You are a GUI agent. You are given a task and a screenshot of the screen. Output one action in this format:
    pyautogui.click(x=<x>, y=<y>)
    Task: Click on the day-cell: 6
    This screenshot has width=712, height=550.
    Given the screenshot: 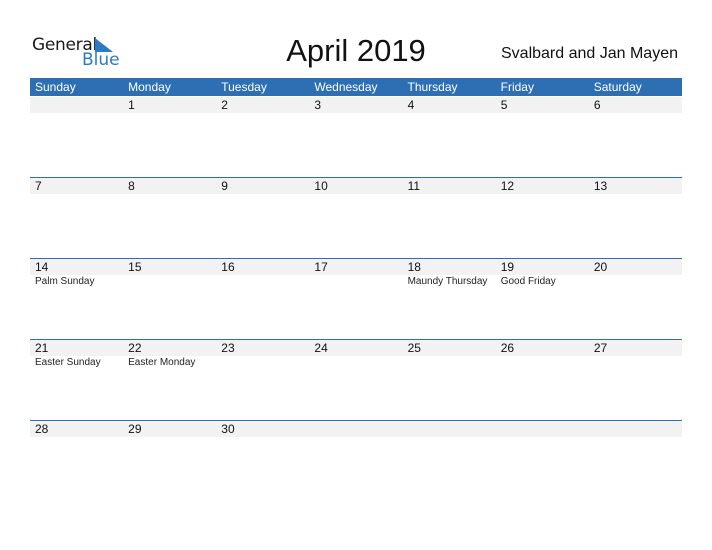 What is the action you would take?
    pyautogui.click(x=635, y=137)
    